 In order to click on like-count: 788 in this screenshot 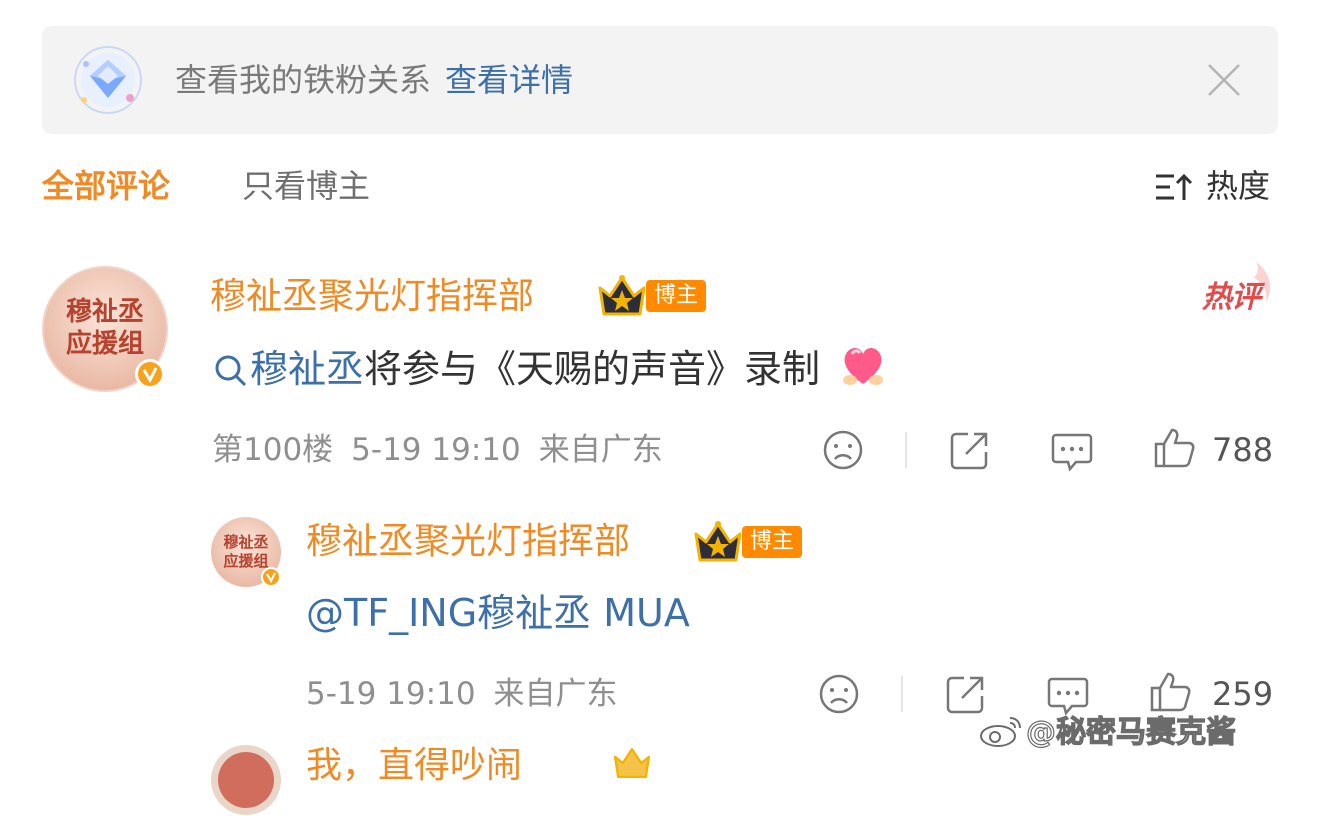, I will do `click(1243, 450)`.